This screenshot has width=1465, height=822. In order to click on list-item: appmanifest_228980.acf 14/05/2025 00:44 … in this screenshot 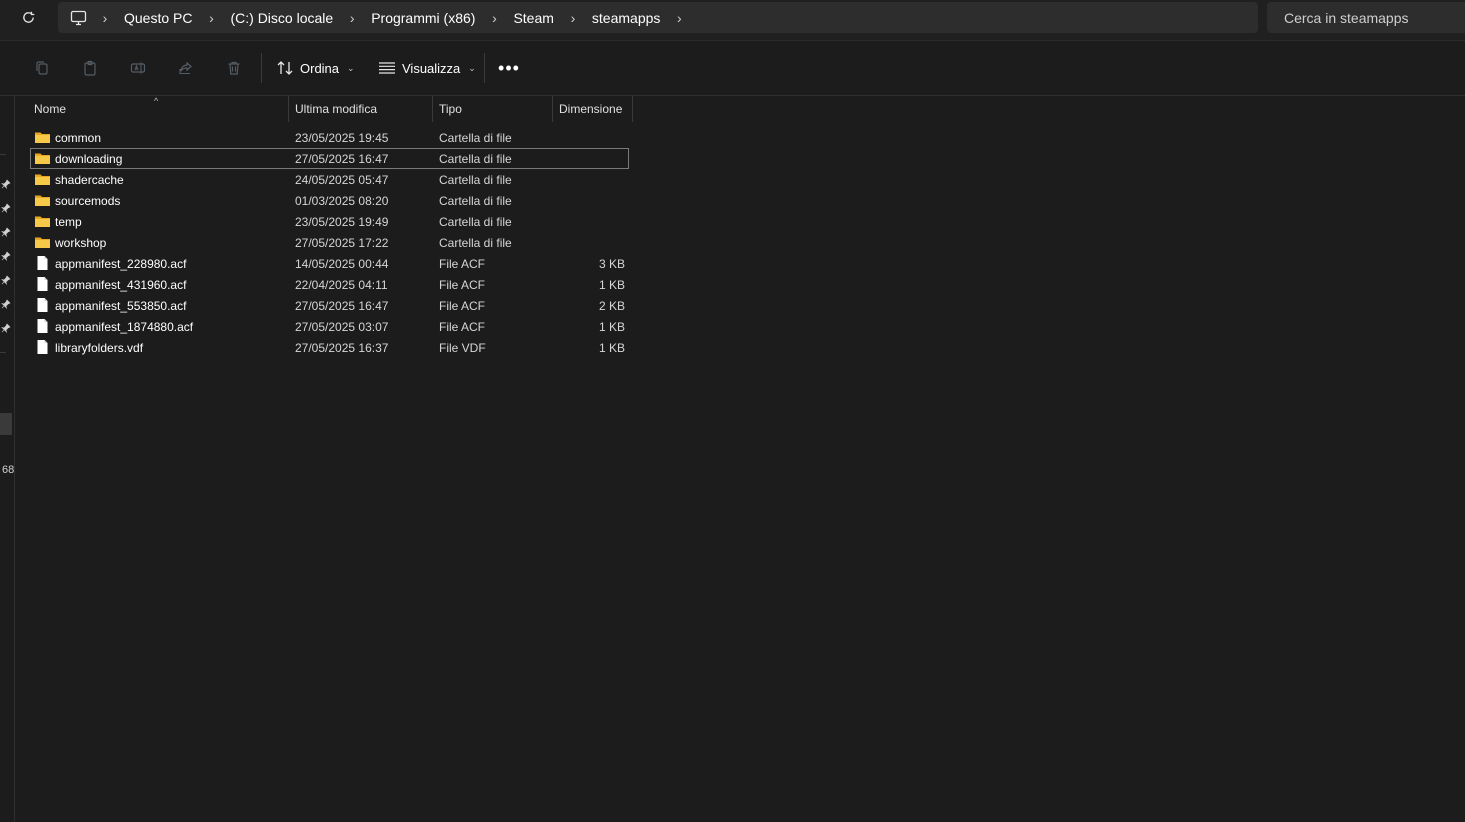, I will do `click(329, 263)`.